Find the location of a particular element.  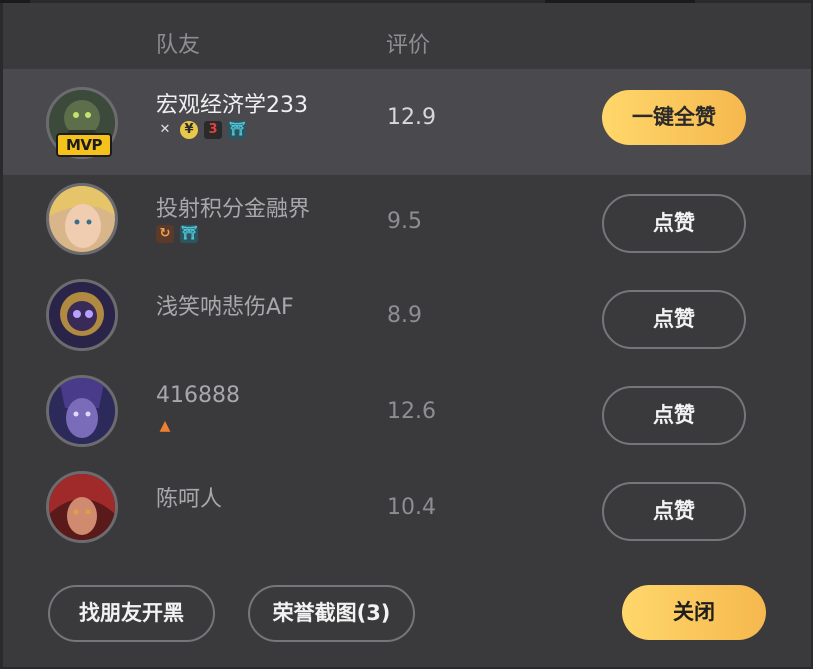

player-name: 投射积分金融界 is located at coordinates (233, 209).